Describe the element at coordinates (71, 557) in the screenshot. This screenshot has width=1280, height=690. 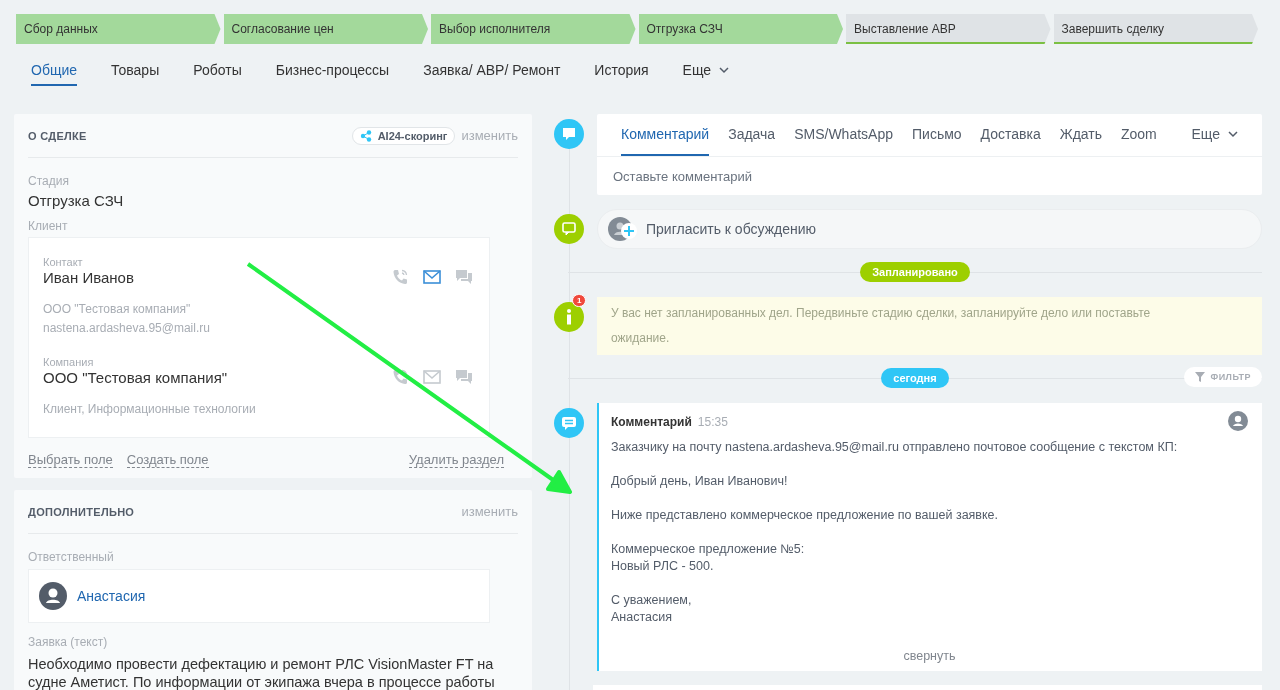
I see `field-label: Ответственный` at that location.